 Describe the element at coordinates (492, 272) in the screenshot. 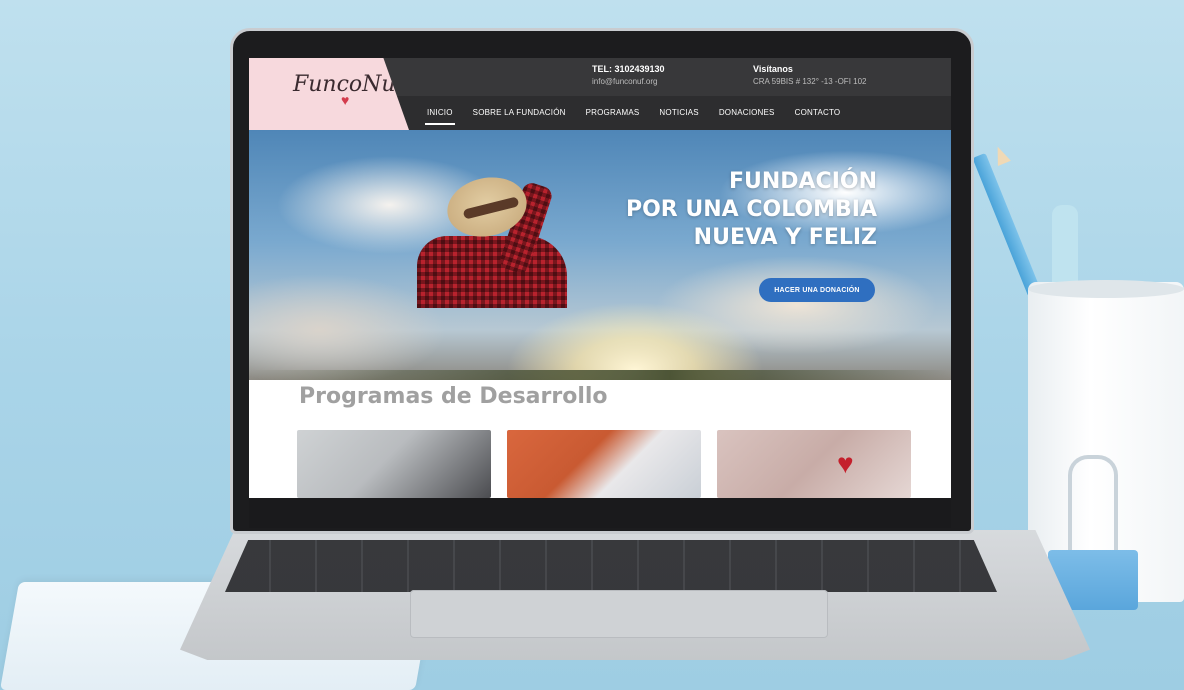

I see `hero-person-shirt` at that location.